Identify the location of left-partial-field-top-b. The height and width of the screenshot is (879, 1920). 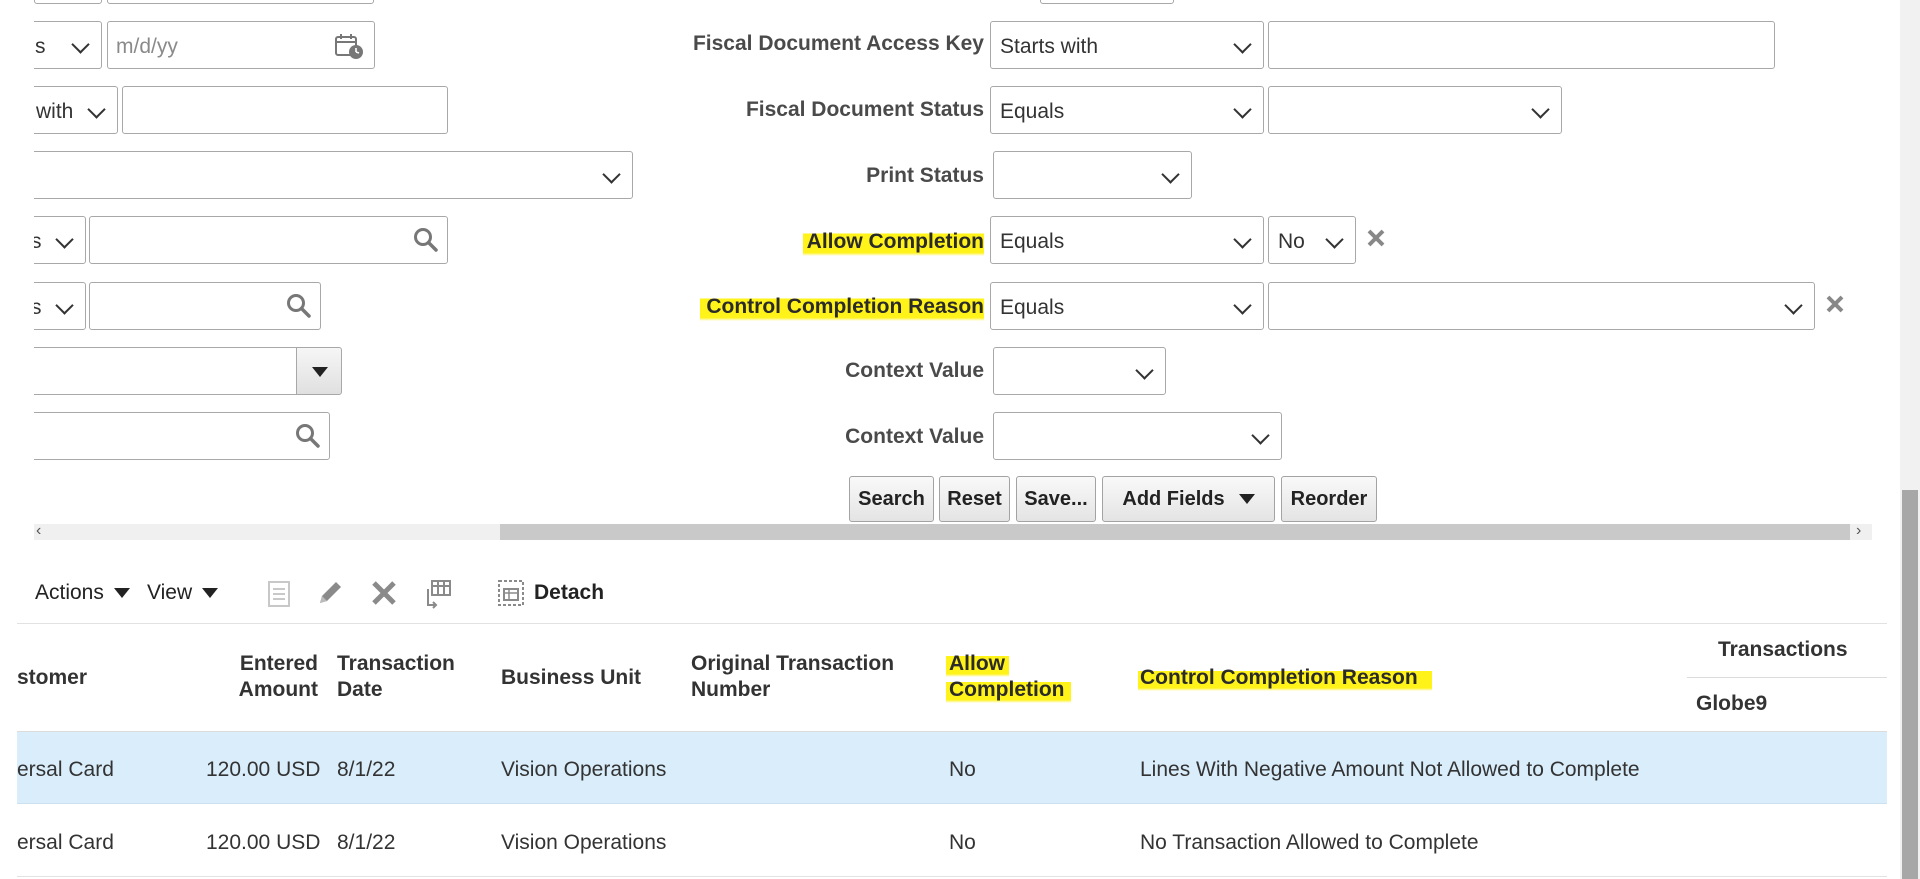
(240, 2).